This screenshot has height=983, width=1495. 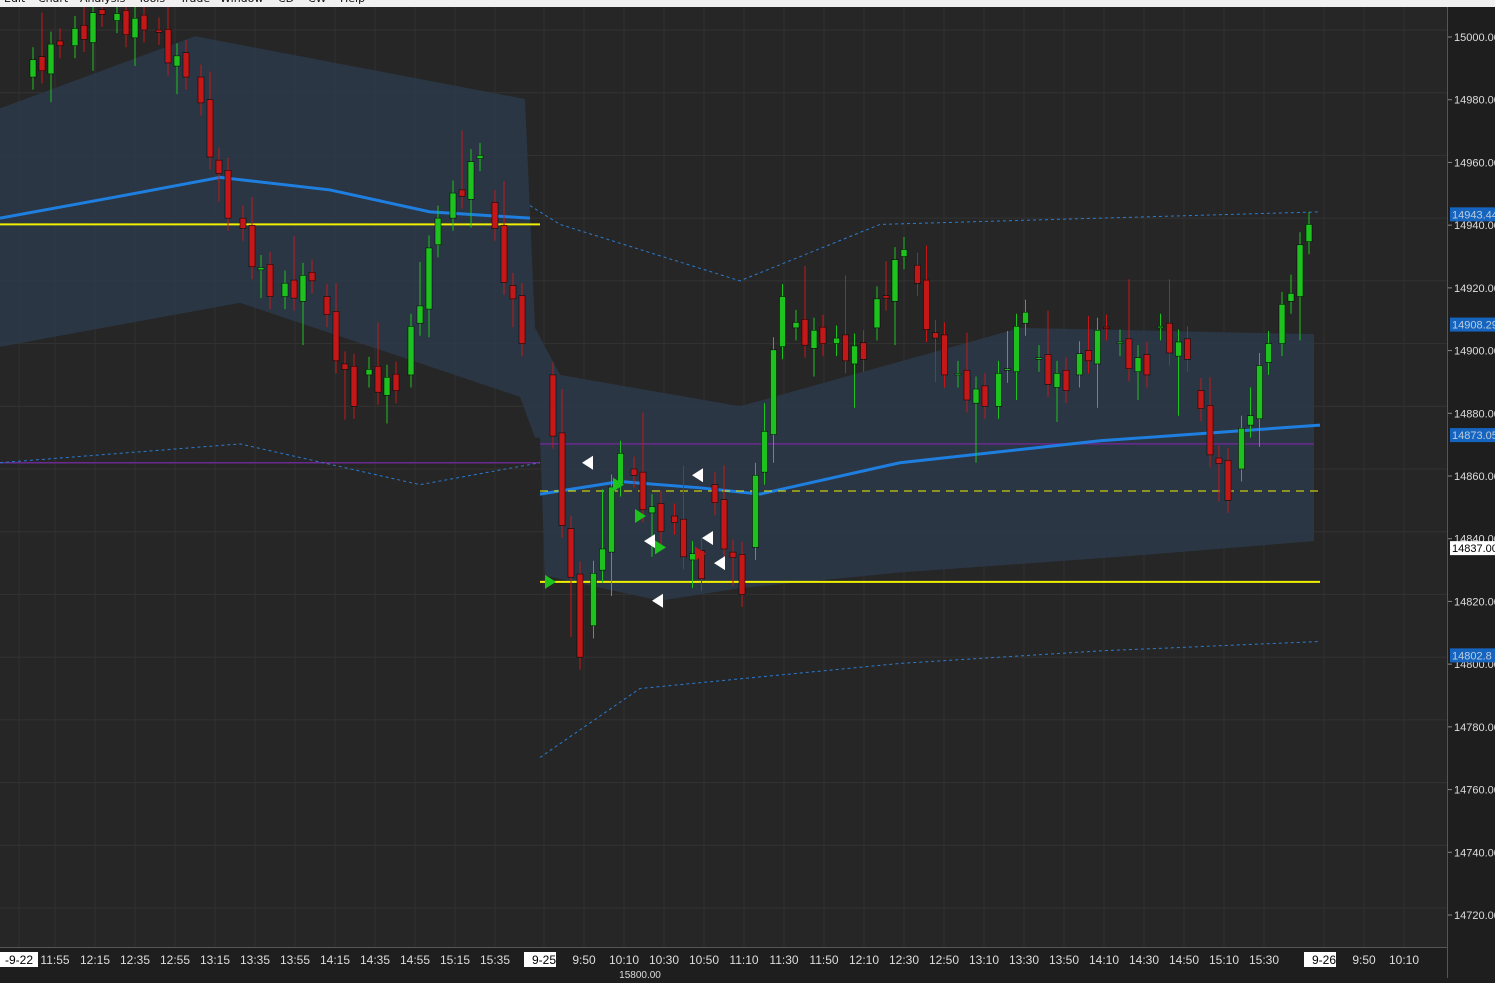 I want to click on mid-band, so click(x=270, y=464).